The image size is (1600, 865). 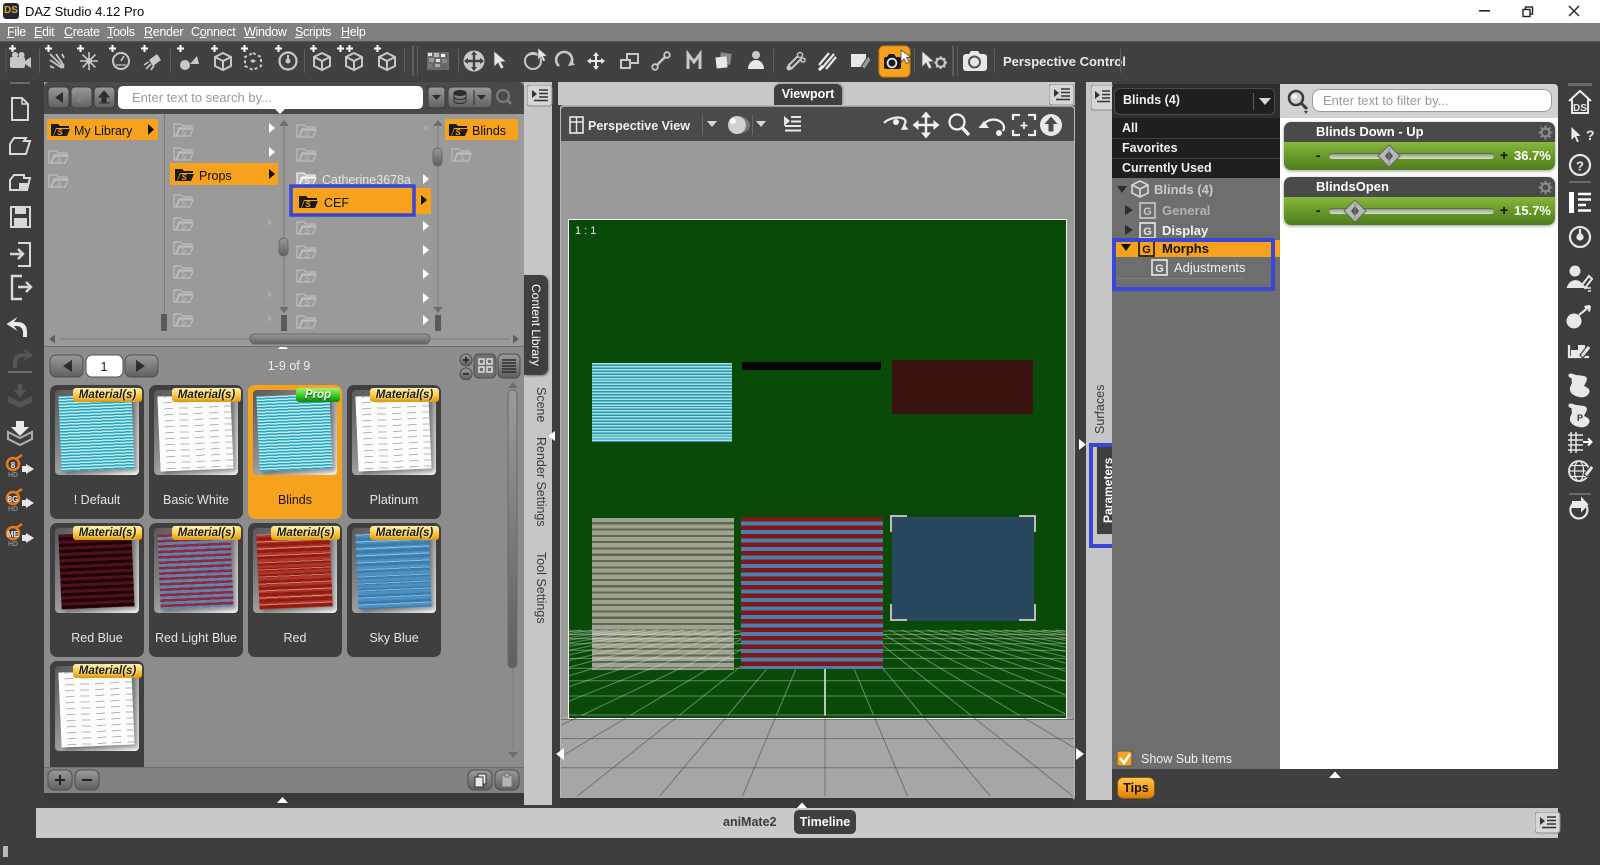 I want to click on svg-text: 1, so click(x=103, y=366).